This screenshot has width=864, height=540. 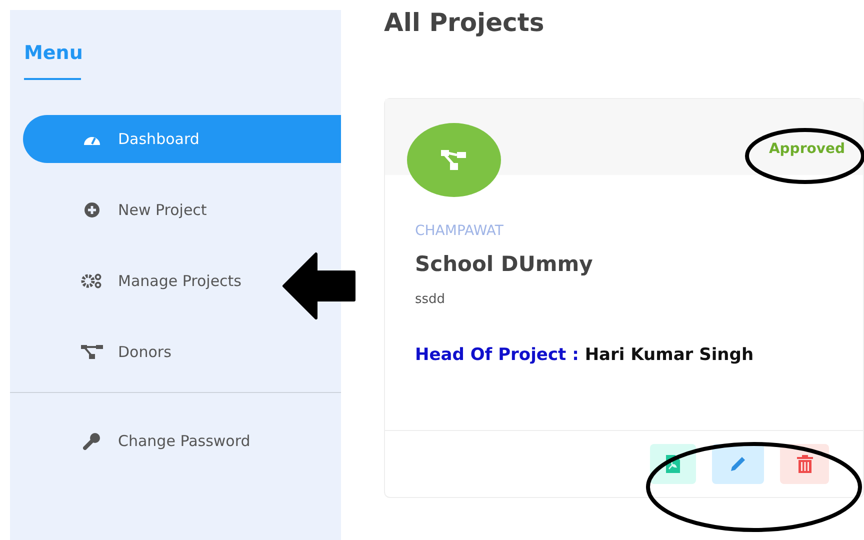 What do you see at coordinates (139, 441) in the screenshot?
I see `nav-item: Change Password` at bounding box center [139, 441].